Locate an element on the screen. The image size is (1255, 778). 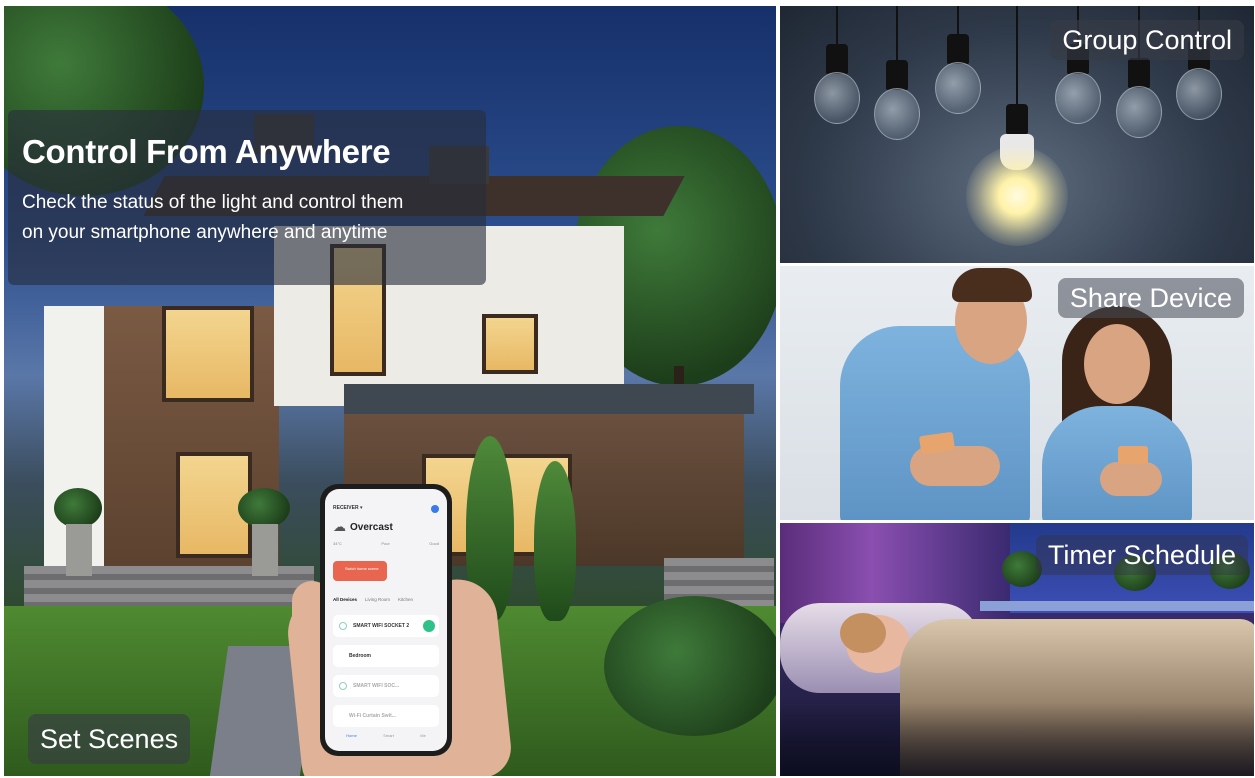
bed-shadow is located at coordinates (1017, 739).